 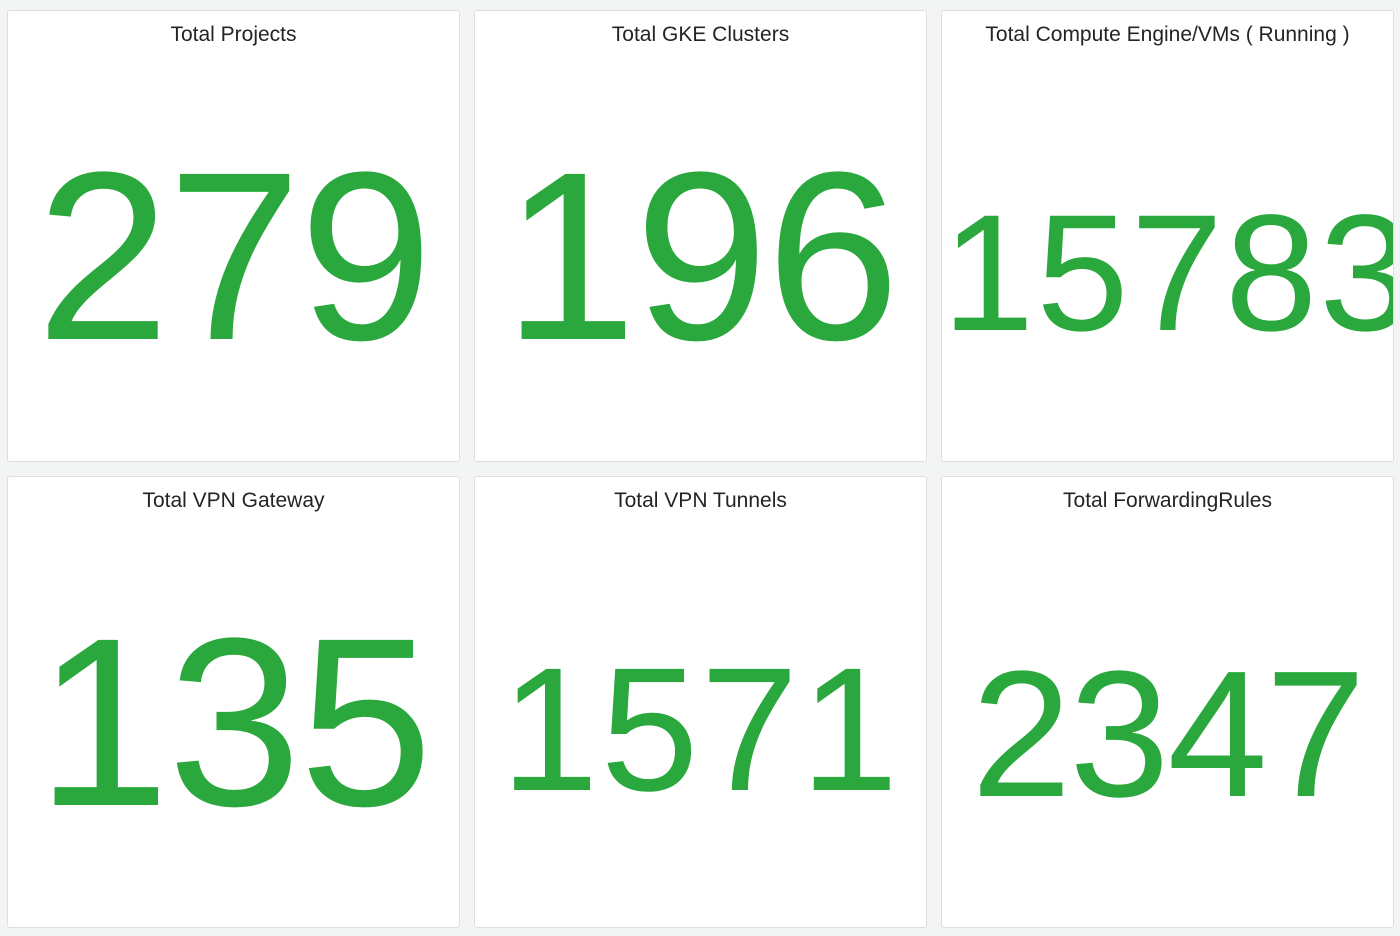 I want to click on stat-value: 135, so click(x=234, y=722).